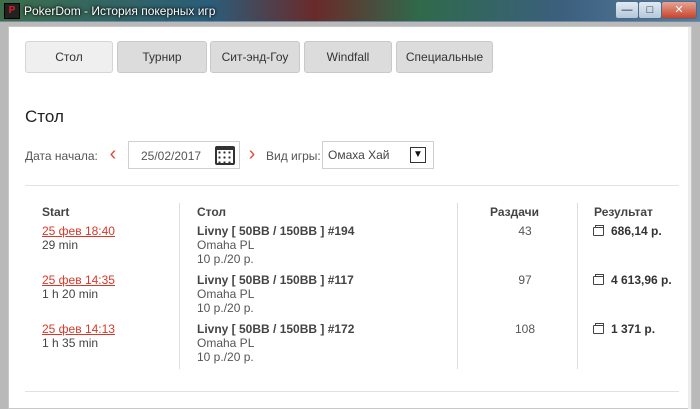  What do you see at coordinates (276, 329) in the screenshot?
I see `table-name: Livny [ 50BB / 150BB ] #172` at bounding box center [276, 329].